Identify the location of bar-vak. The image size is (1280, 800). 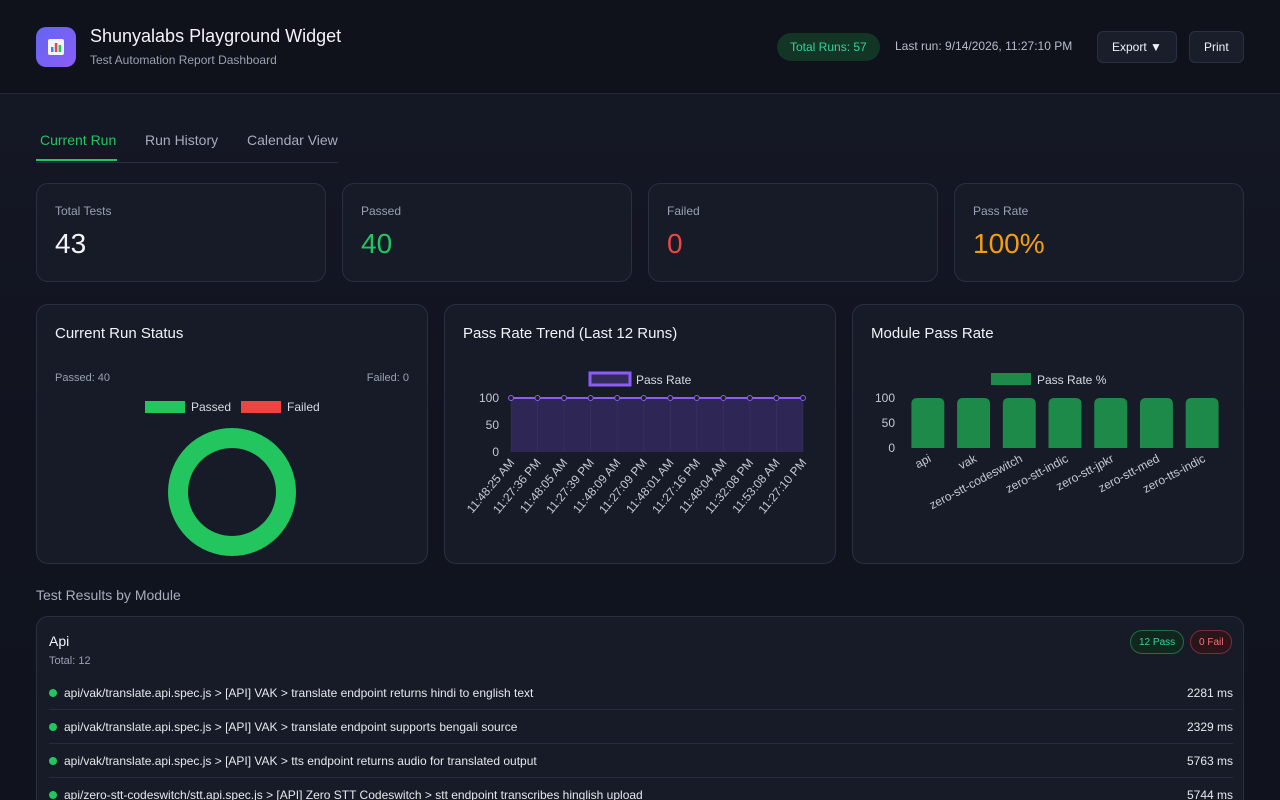
(974, 423).